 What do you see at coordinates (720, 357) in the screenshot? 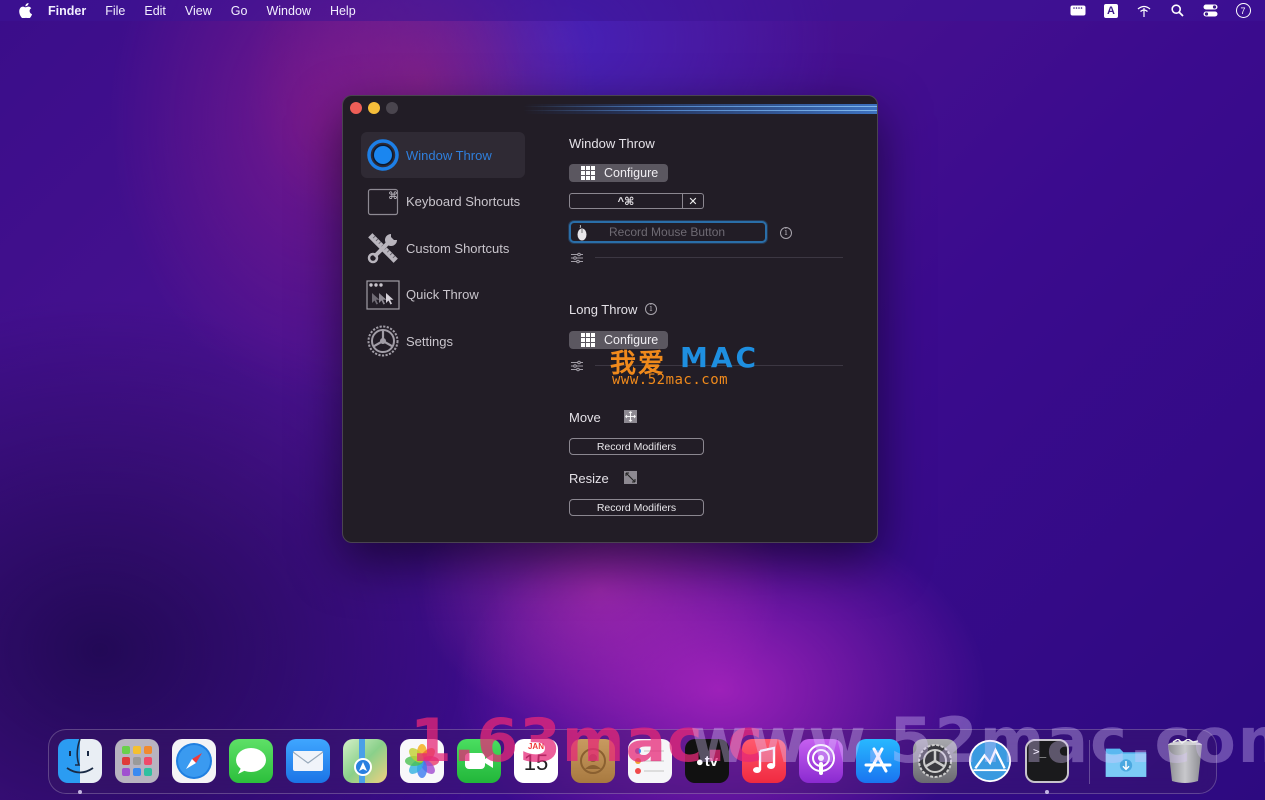
I see `watermark-mac-text: MAC` at bounding box center [720, 357].